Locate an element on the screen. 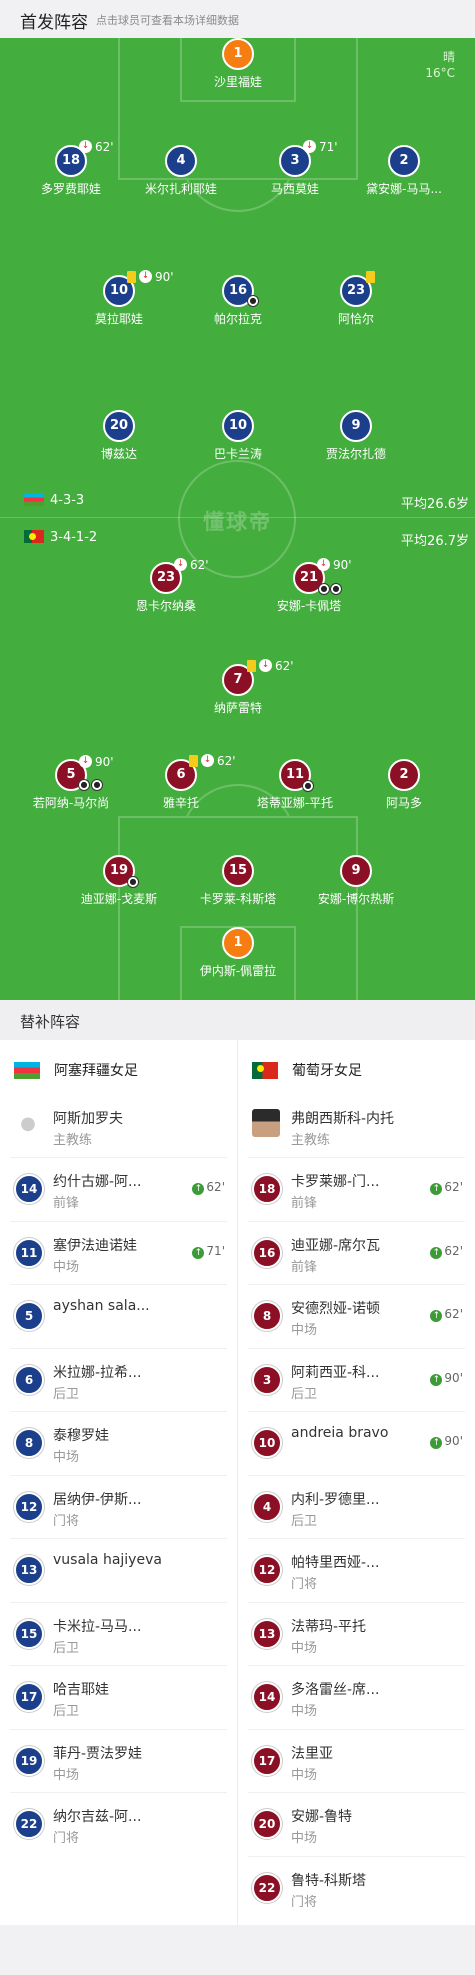 The width and height of the screenshot is (475, 1975). sub-player-row: 8 安德烈娅-诺顿 中场 ↑ 62' is located at coordinates (356, 1316).